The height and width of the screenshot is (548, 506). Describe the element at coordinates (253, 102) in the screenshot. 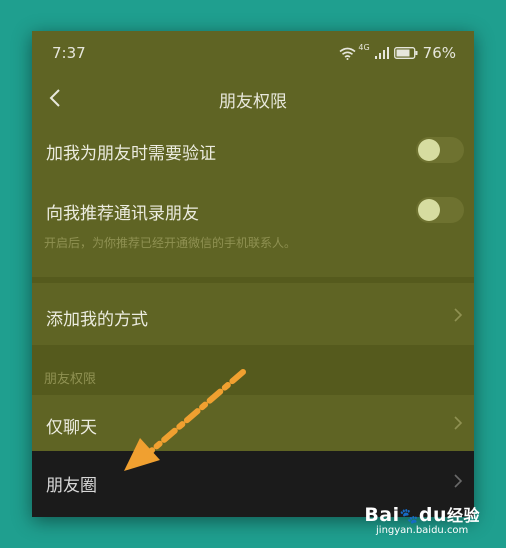

I see `page-title: 朋友权限` at that location.